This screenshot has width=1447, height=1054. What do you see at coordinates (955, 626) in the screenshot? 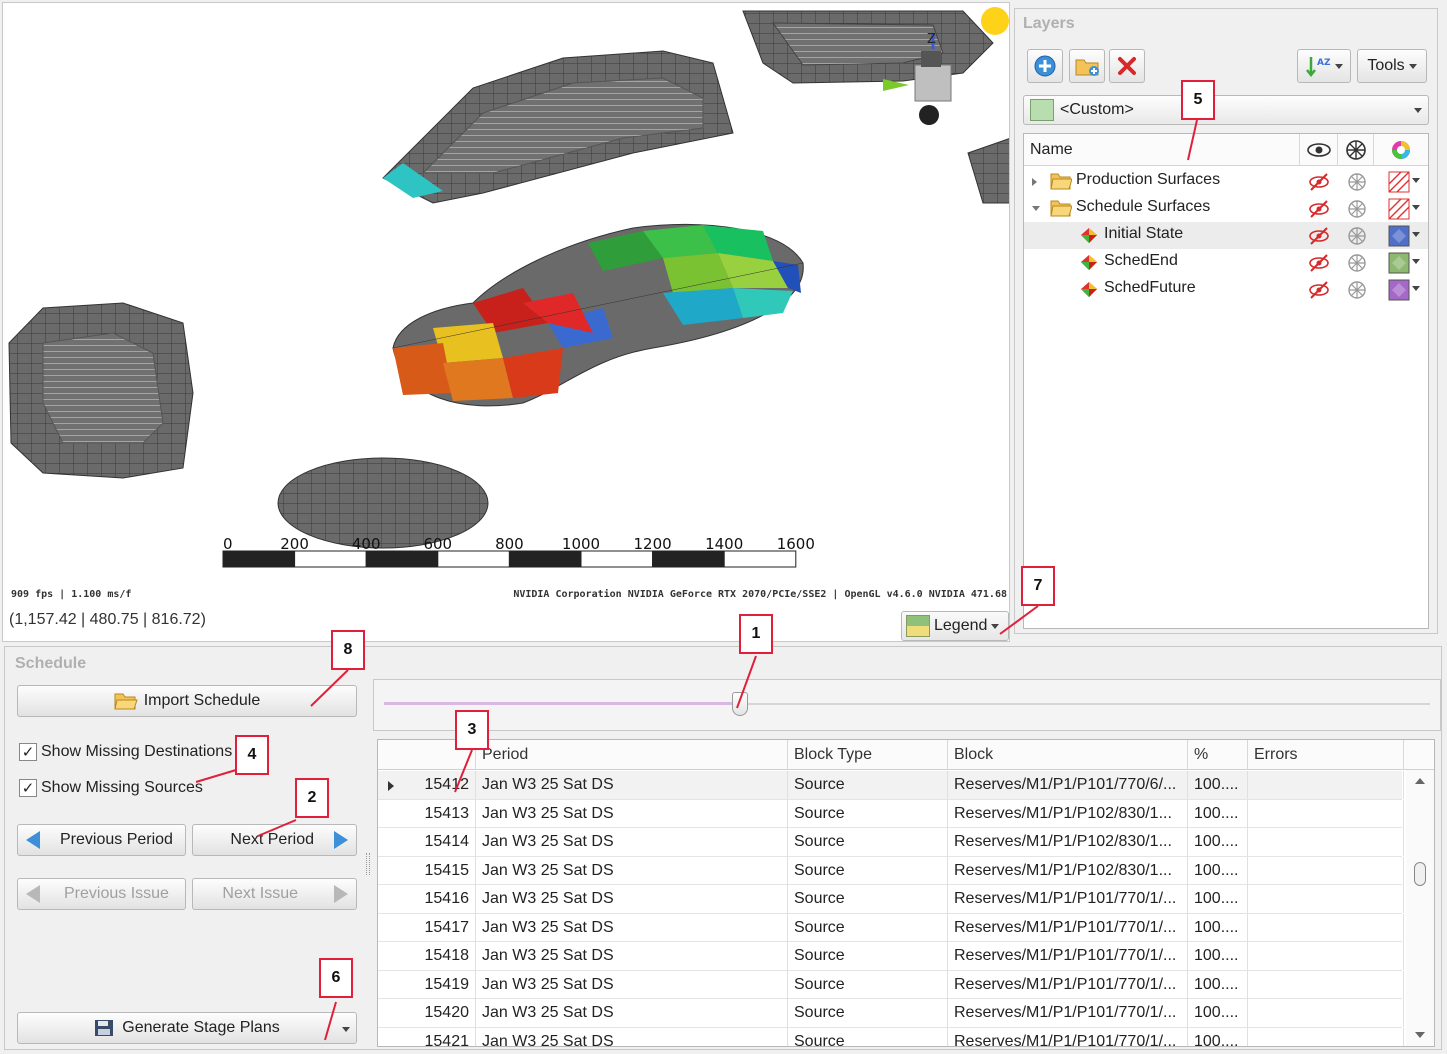
I see `legend-button: Legend` at bounding box center [955, 626].